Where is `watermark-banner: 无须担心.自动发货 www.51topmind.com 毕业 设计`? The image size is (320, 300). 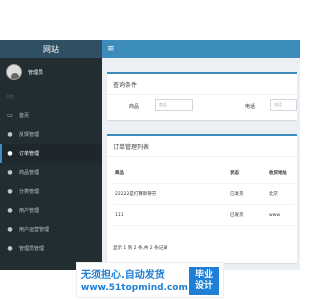
watermark-banner: 无须担心.自动发货 www.51topmind.com 毕业 设计 is located at coordinates (150, 280).